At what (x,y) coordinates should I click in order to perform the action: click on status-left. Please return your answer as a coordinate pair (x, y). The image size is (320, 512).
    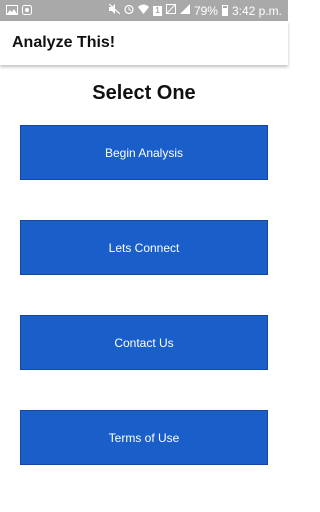
    Looking at the image, I should click on (19, 11).